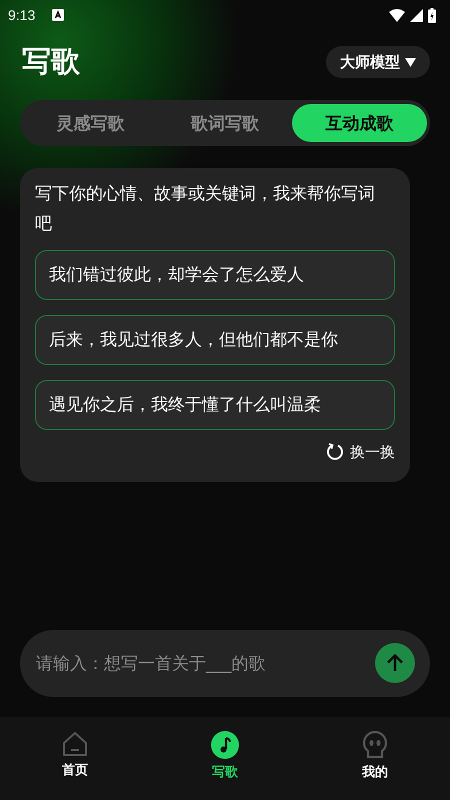 Image resolution: width=450 pixels, height=800 pixels. I want to click on battery-icon, so click(432, 15).